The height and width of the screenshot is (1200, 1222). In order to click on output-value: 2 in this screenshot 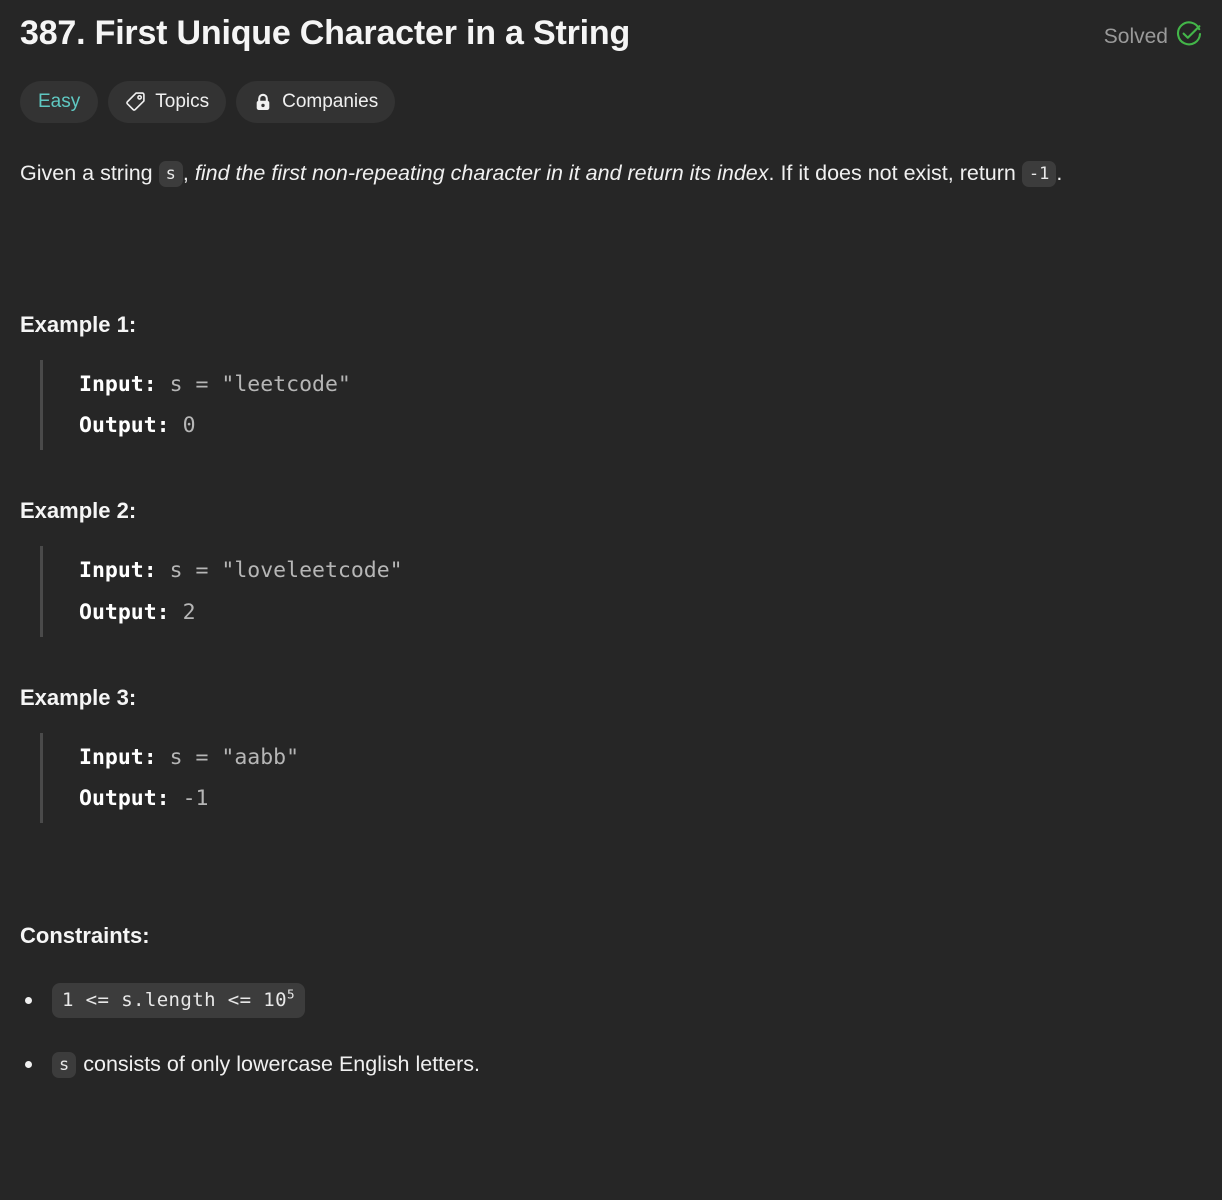, I will do `click(189, 612)`.